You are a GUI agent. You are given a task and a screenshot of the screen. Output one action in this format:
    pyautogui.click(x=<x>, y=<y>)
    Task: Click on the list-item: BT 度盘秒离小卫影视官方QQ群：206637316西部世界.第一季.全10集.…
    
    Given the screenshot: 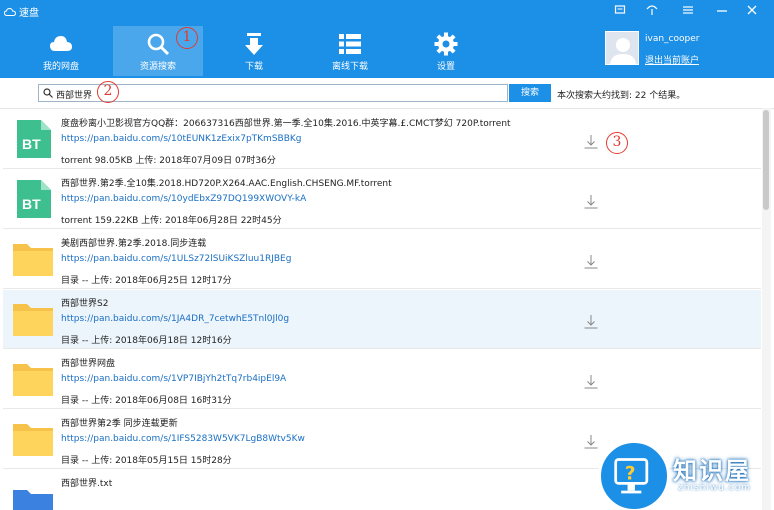 What is the action you would take?
    pyautogui.click(x=382, y=139)
    